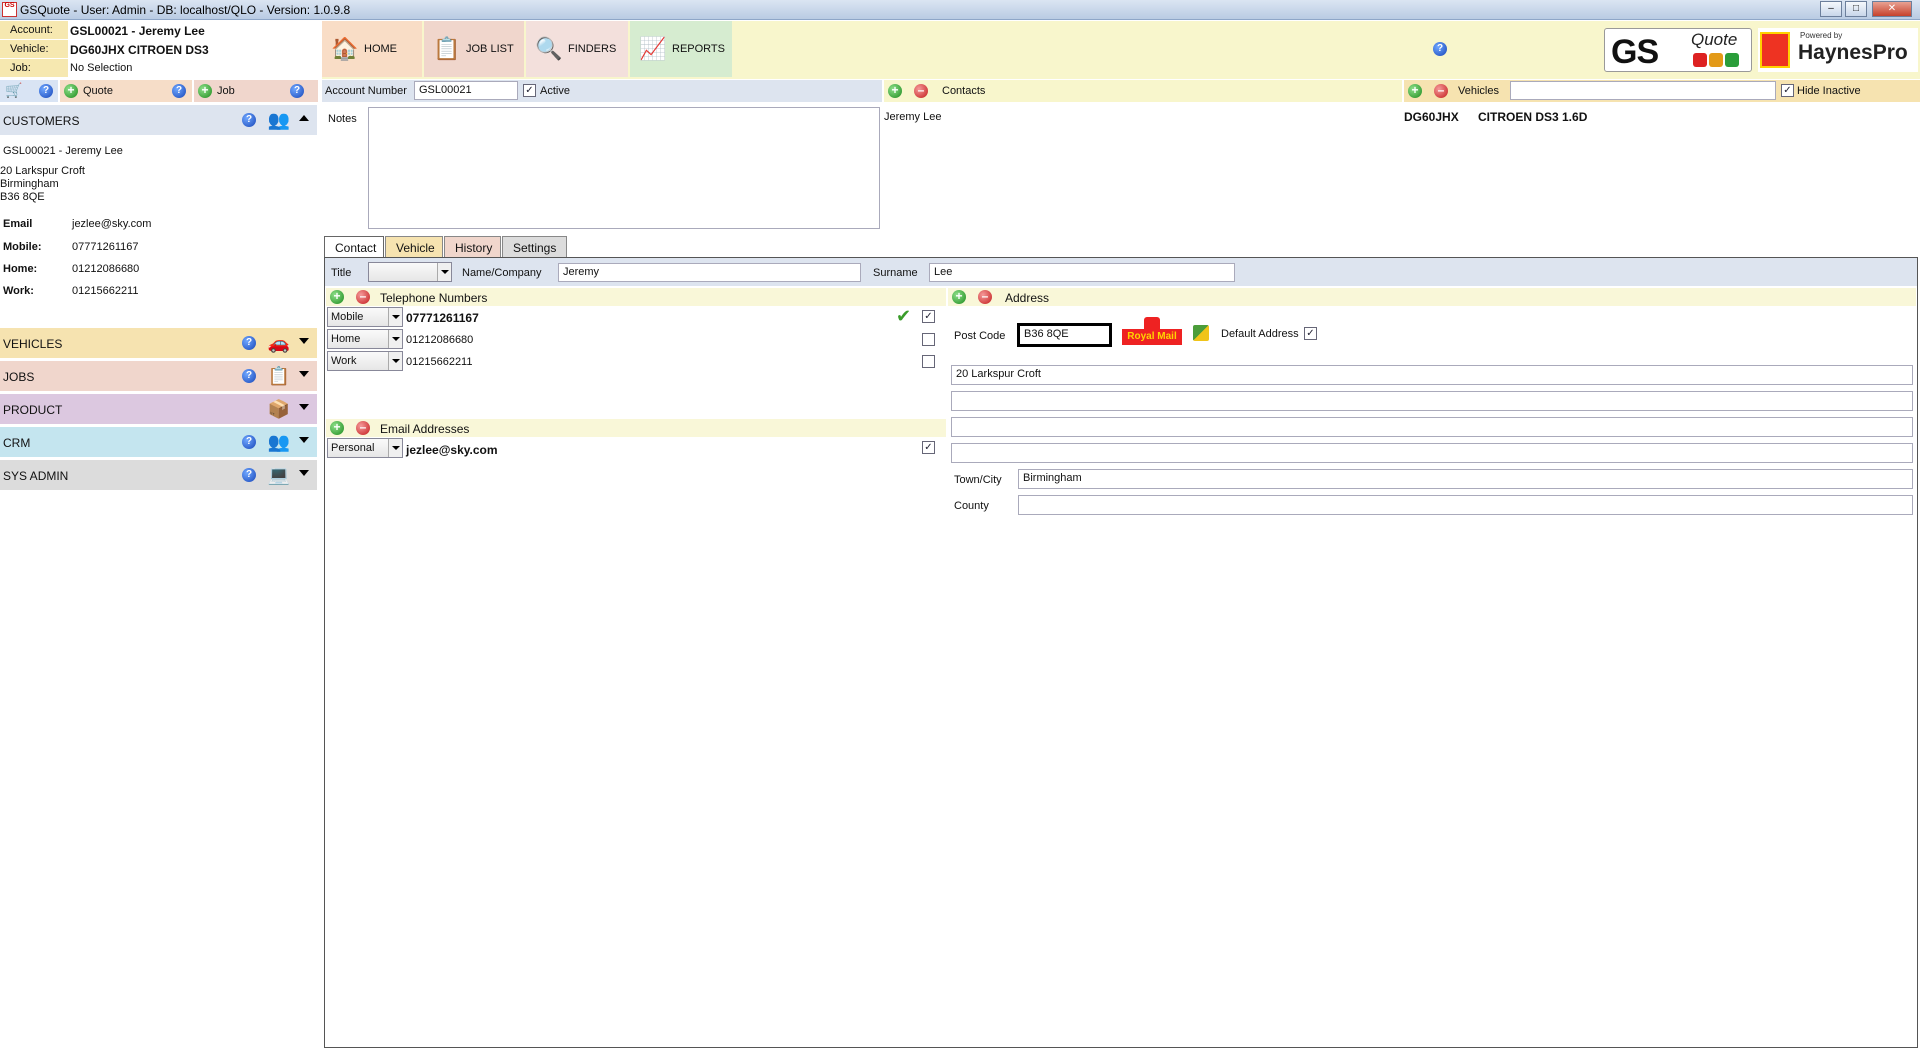 The image size is (1920, 1050). I want to click on phone-type-select: Mobile, so click(365, 317).